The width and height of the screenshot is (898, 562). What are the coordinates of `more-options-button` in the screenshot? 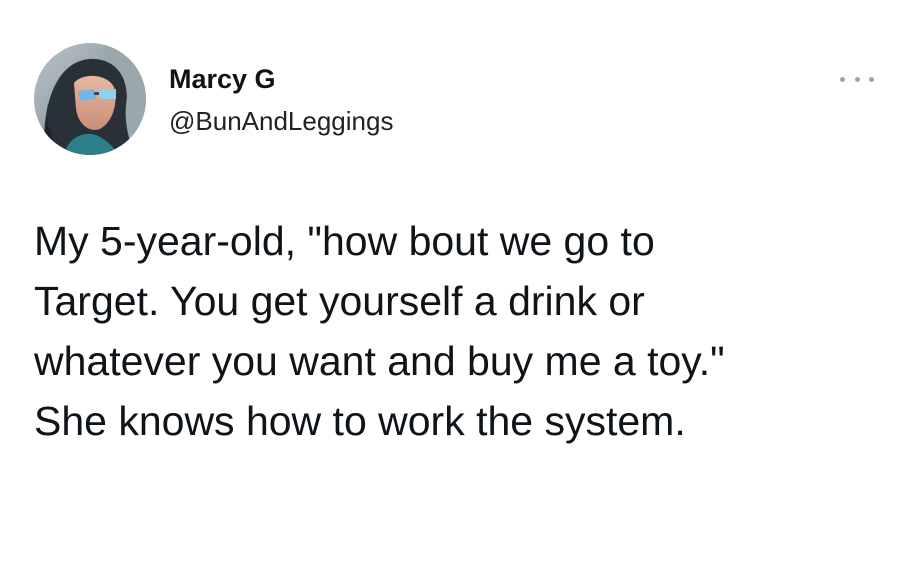 It's located at (857, 79).